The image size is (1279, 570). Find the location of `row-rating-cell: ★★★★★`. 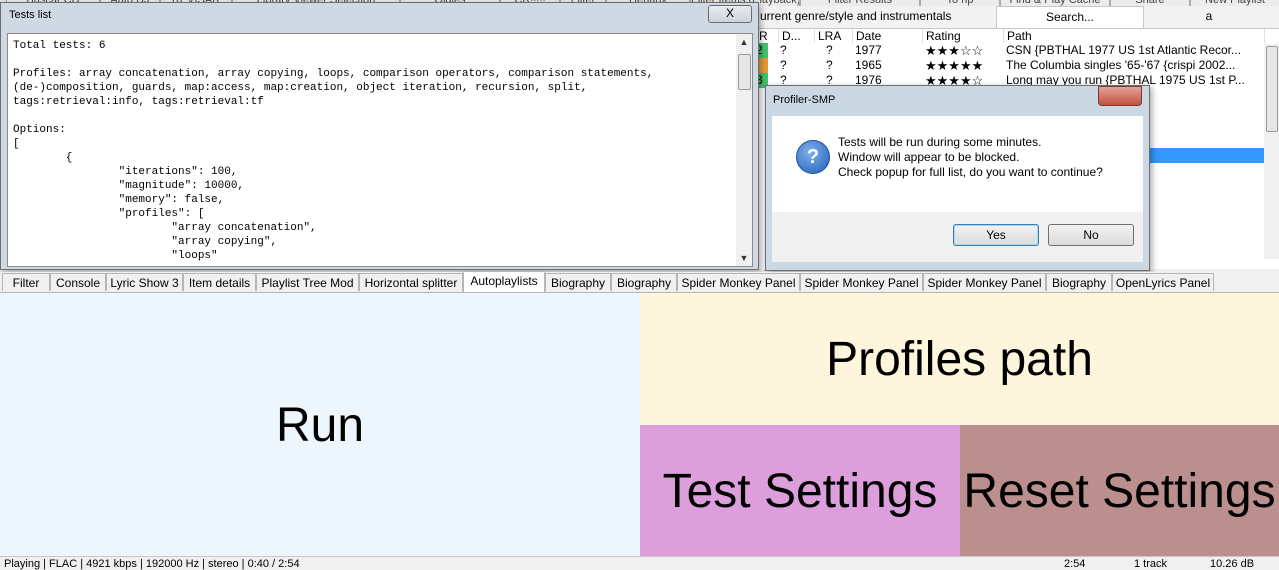

row-rating-cell: ★★★★★ is located at coordinates (954, 65).